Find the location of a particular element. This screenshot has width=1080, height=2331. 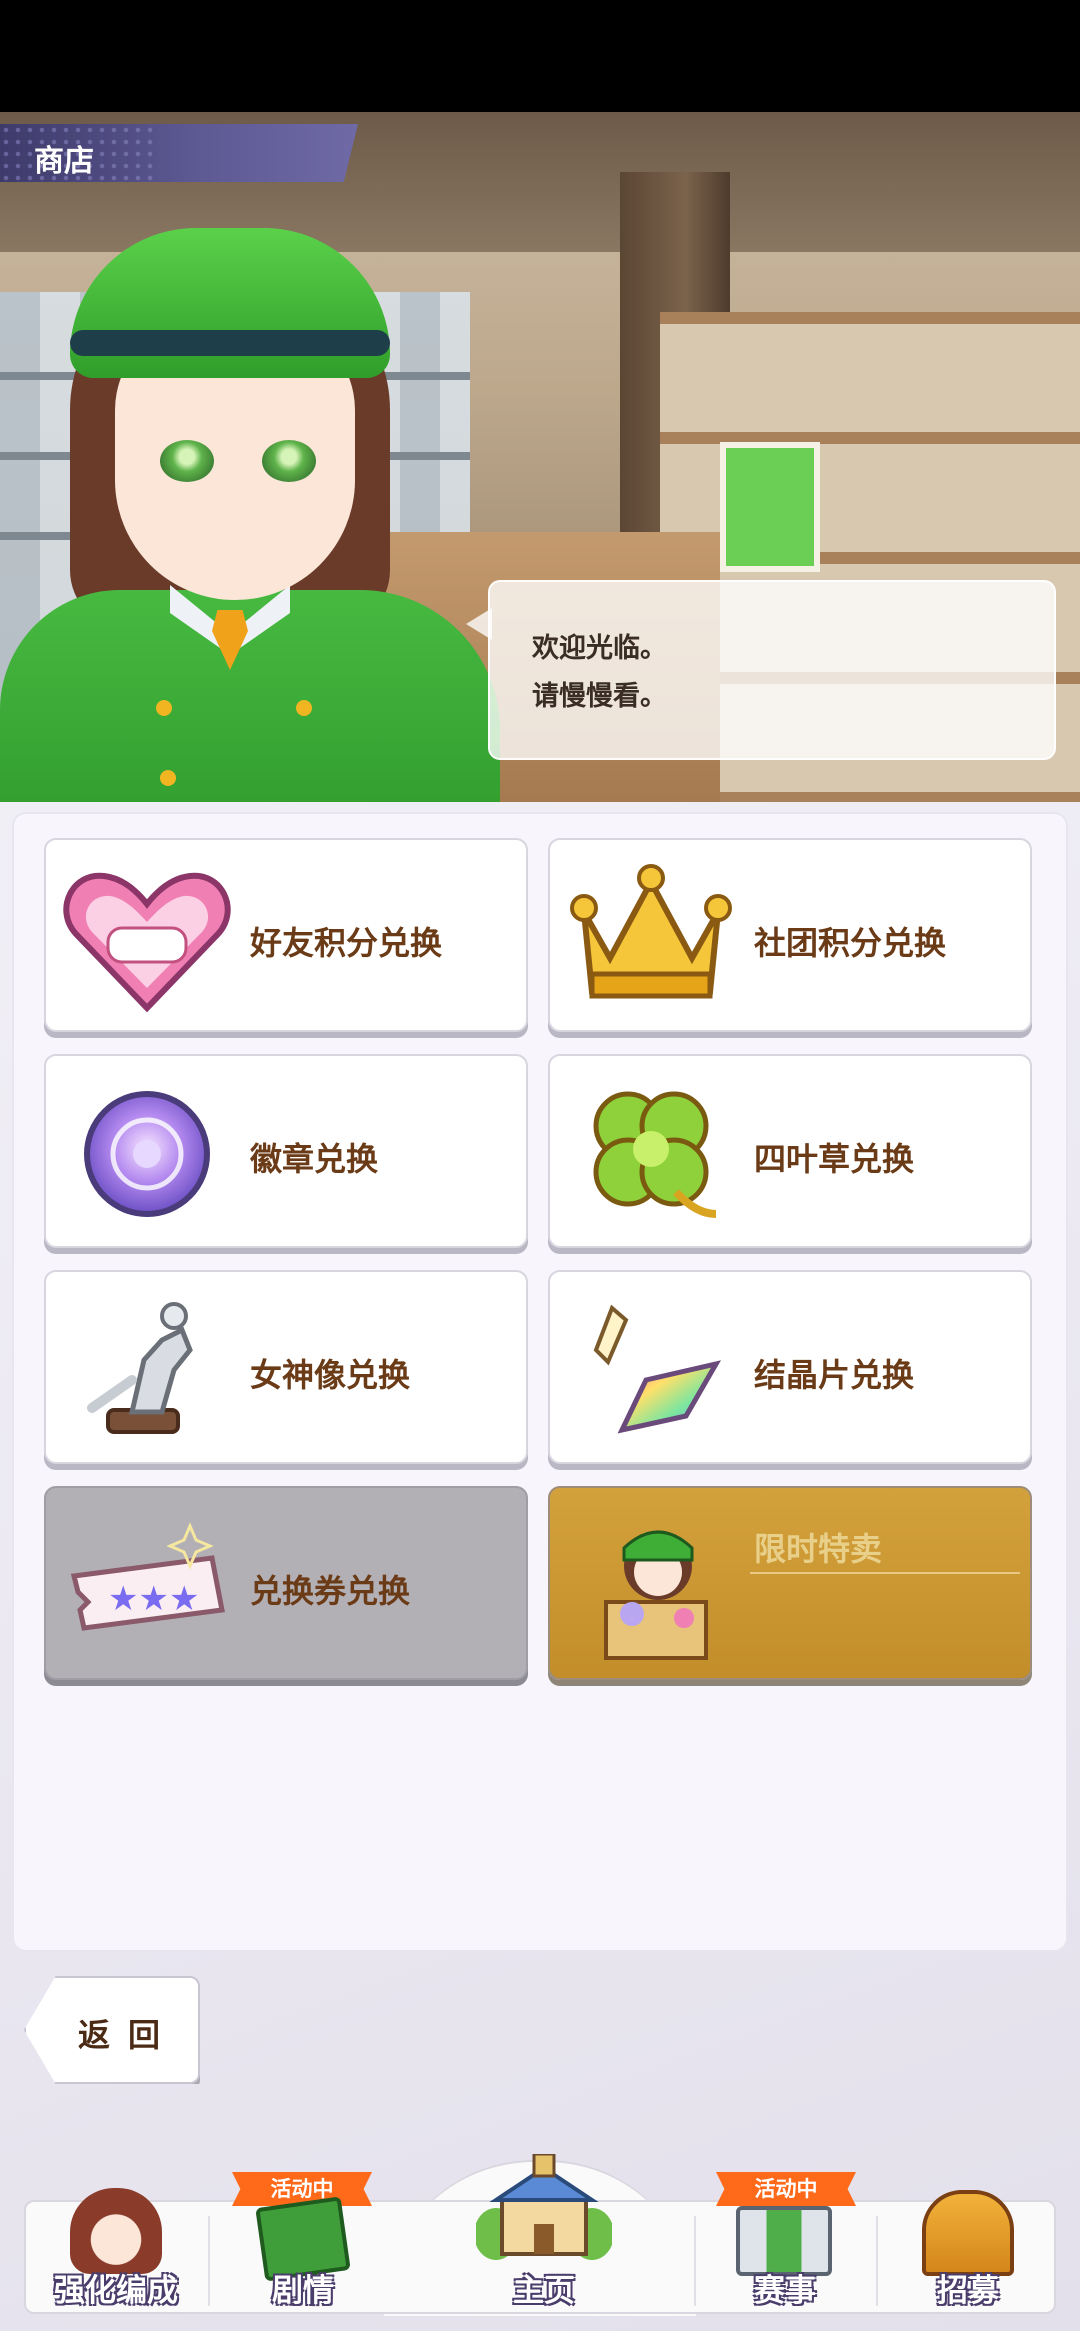

ticket-icon: ★★★ is located at coordinates (147, 1586).